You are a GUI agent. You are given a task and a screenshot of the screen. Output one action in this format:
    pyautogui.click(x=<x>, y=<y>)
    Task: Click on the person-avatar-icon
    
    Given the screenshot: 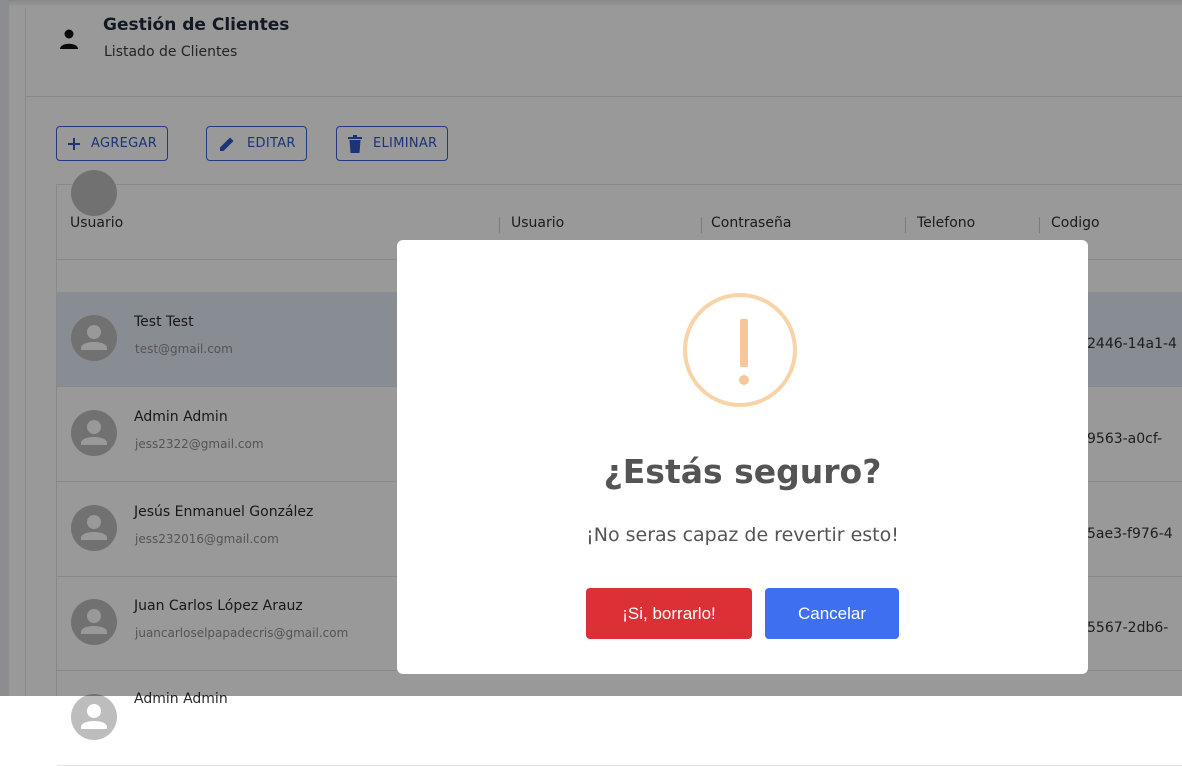 What is the action you would take?
    pyautogui.click(x=94, y=716)
    